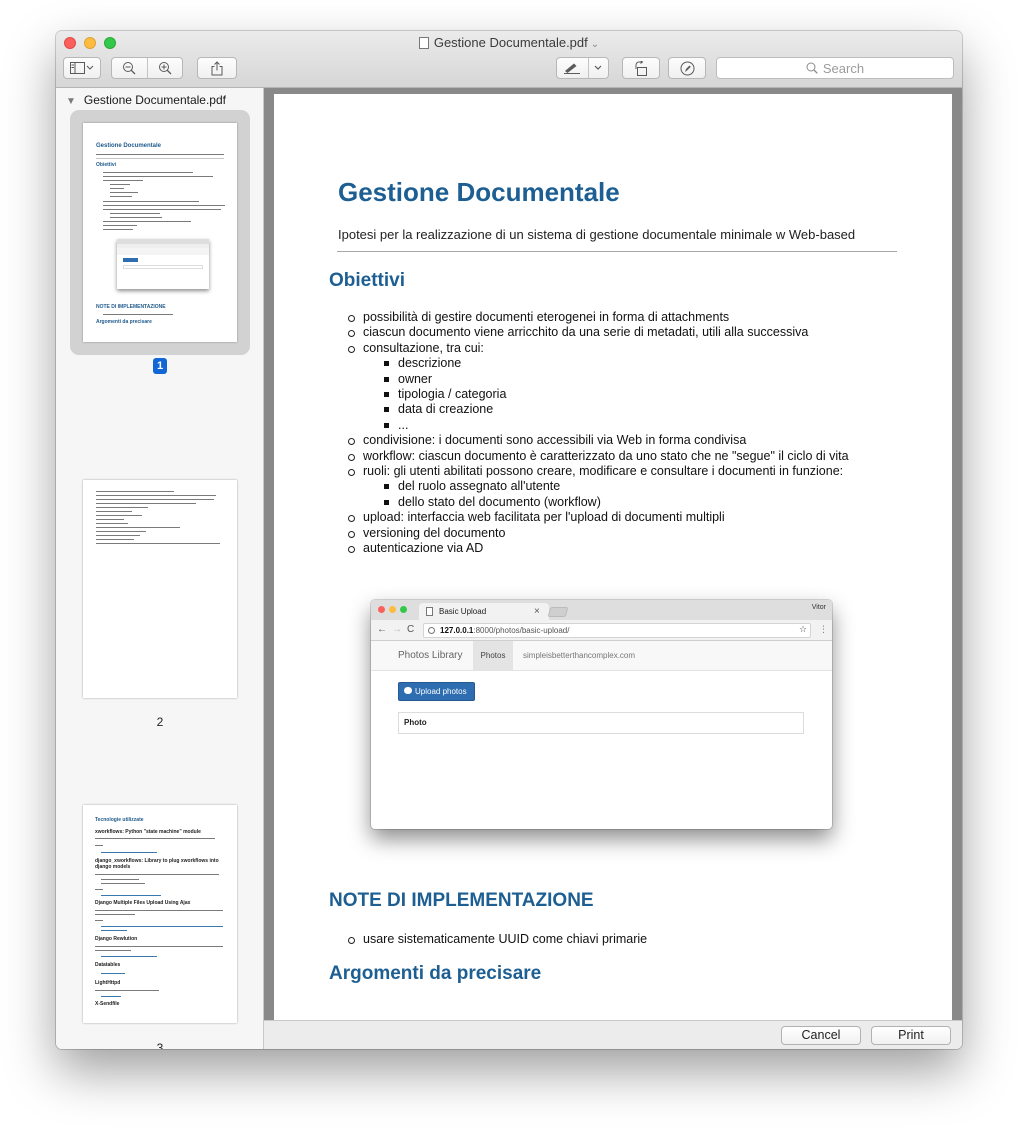 Image resolution: width=1018 pixels, height=1130 pixels. I want to click on thumbnail-image-button, so click(130, 260).